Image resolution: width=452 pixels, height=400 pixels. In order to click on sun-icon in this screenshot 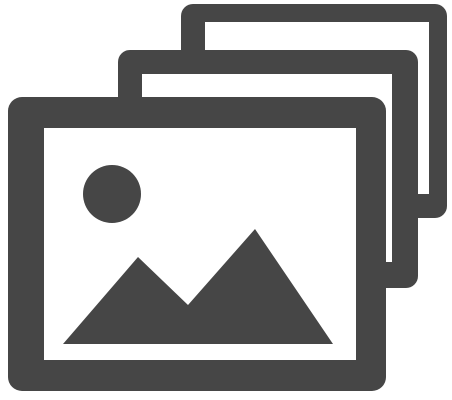, I will do `click(112, 194)`.